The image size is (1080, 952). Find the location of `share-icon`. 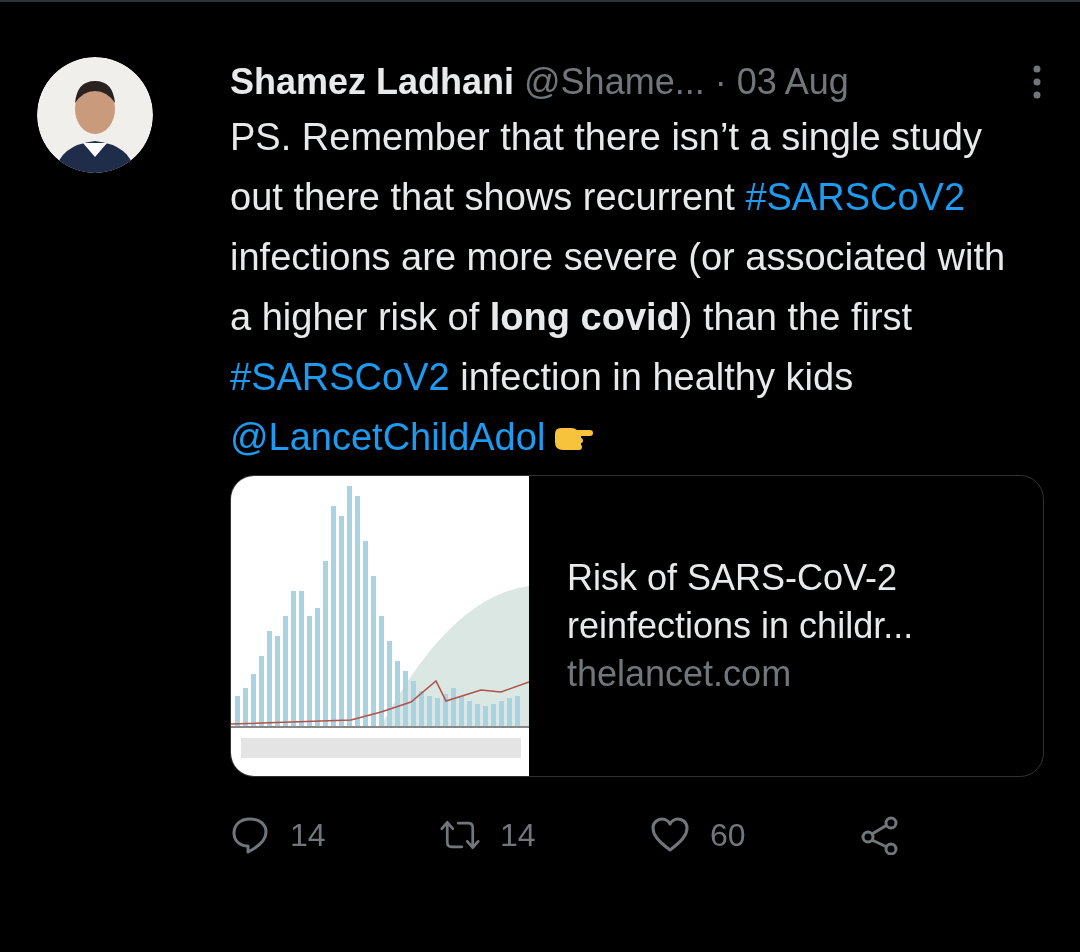

share-icon is located at coordinates (880, 835).